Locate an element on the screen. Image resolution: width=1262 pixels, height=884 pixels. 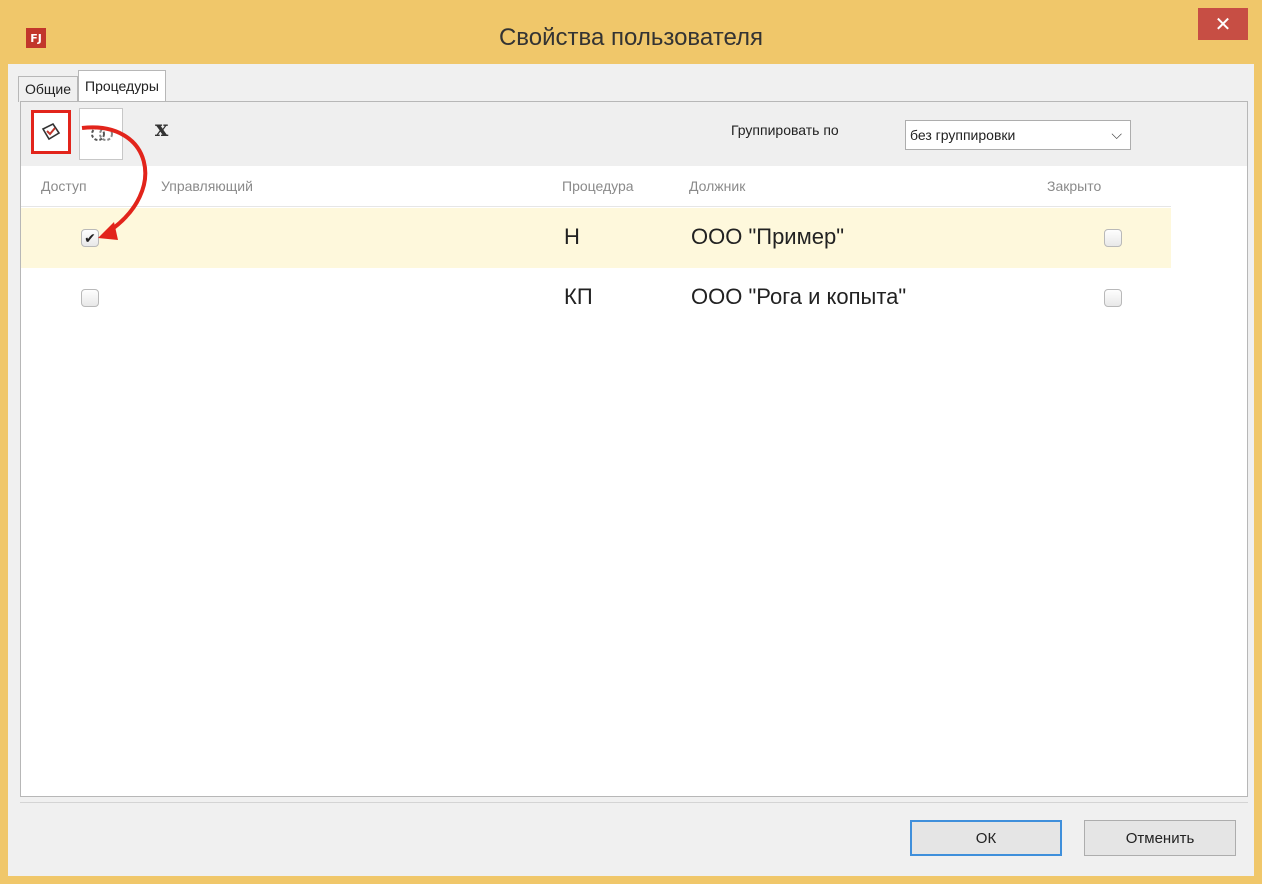
title-bar: FJ Свойства пользователя ✕ is located at coordinates (631, 33).